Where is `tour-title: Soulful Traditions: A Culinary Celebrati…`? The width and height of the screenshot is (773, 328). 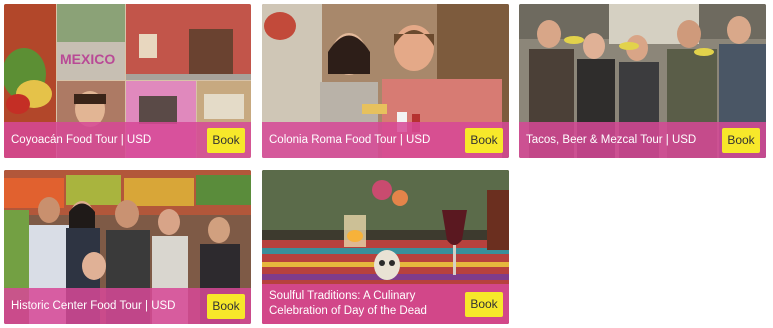 tour-title: Soulful Traditions: A Culinary Celebrati… is located at coordinates (367, 304).